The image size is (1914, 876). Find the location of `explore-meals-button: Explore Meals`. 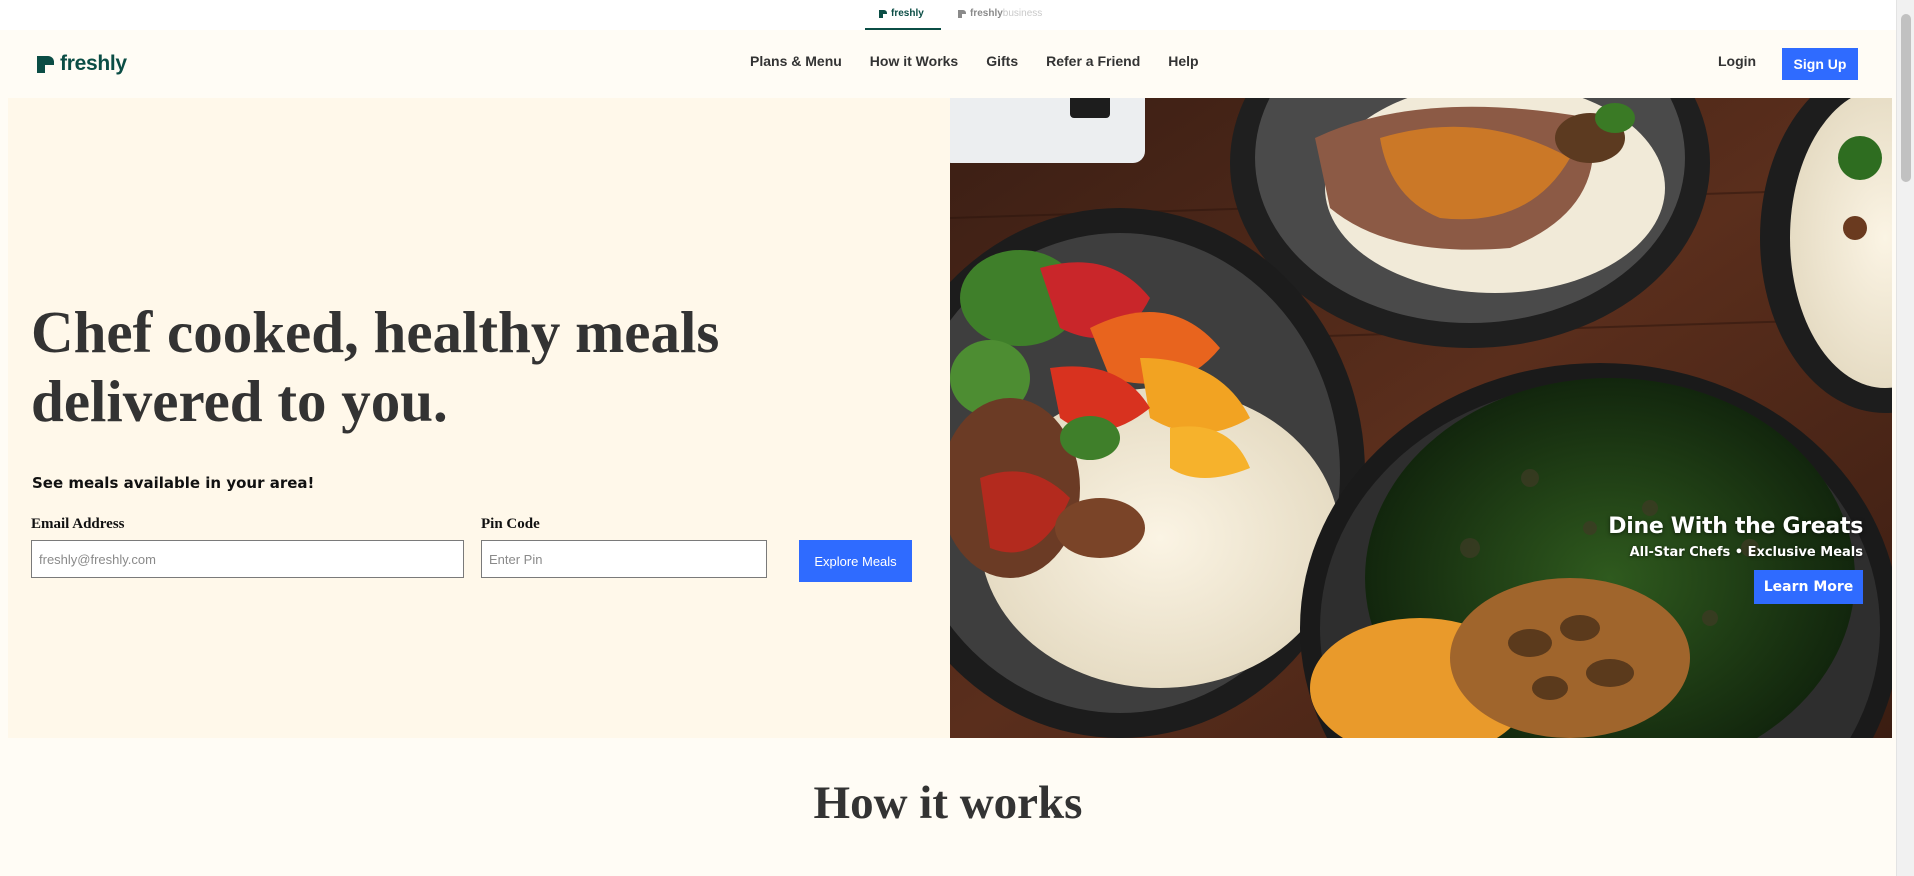

explore-meals-button: Explore Meals is located at coordinates (855, 561).